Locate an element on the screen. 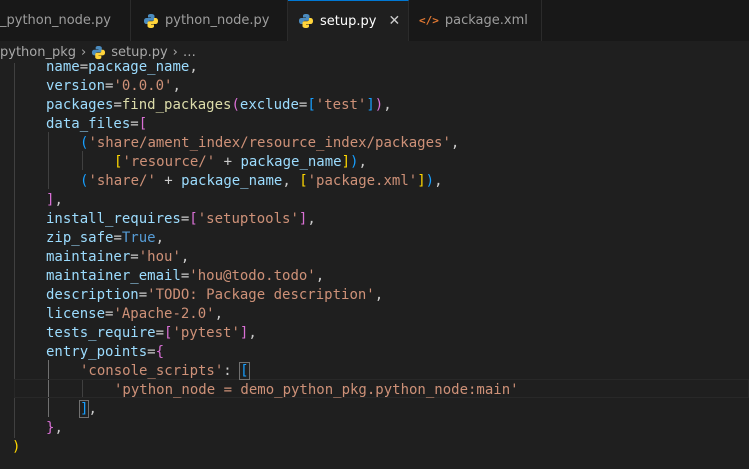 This screenshot has height=469, width=749. tab-setup-py: setup.py ✕ is located at coordinates (348, 20).